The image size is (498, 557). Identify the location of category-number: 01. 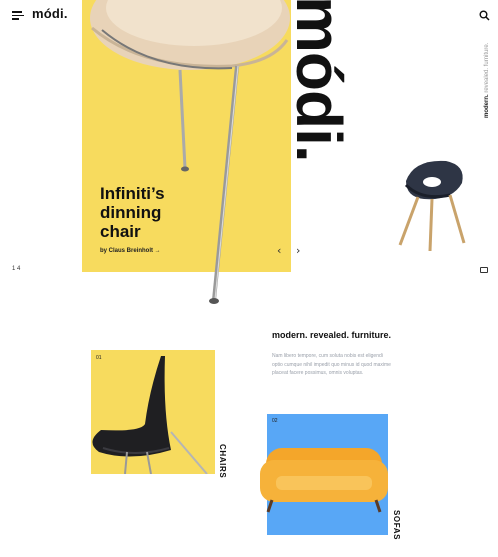
(99, 358).